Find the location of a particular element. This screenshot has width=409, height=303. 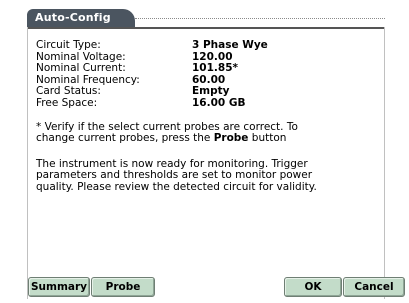

field-label: Circuit Type: is located at coordinates (68, 45).